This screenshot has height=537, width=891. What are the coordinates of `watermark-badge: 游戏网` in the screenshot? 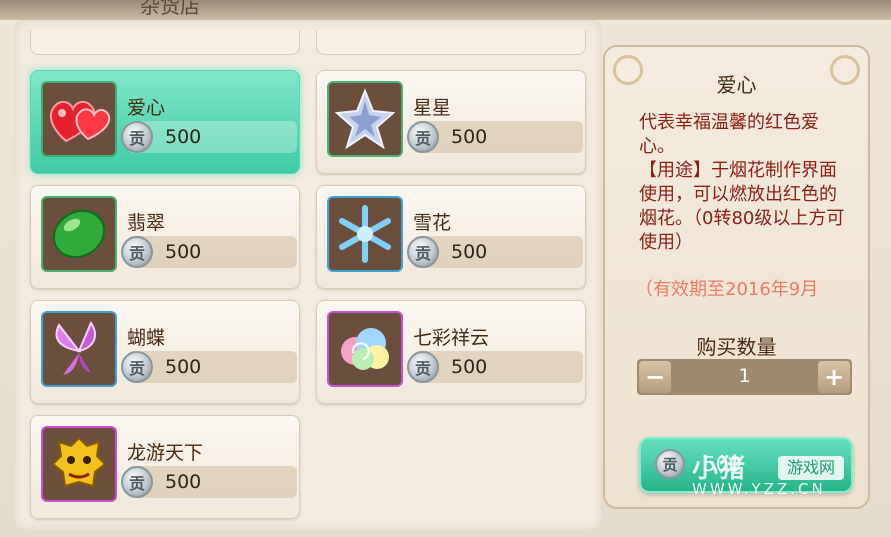 It's located at (811, 468).